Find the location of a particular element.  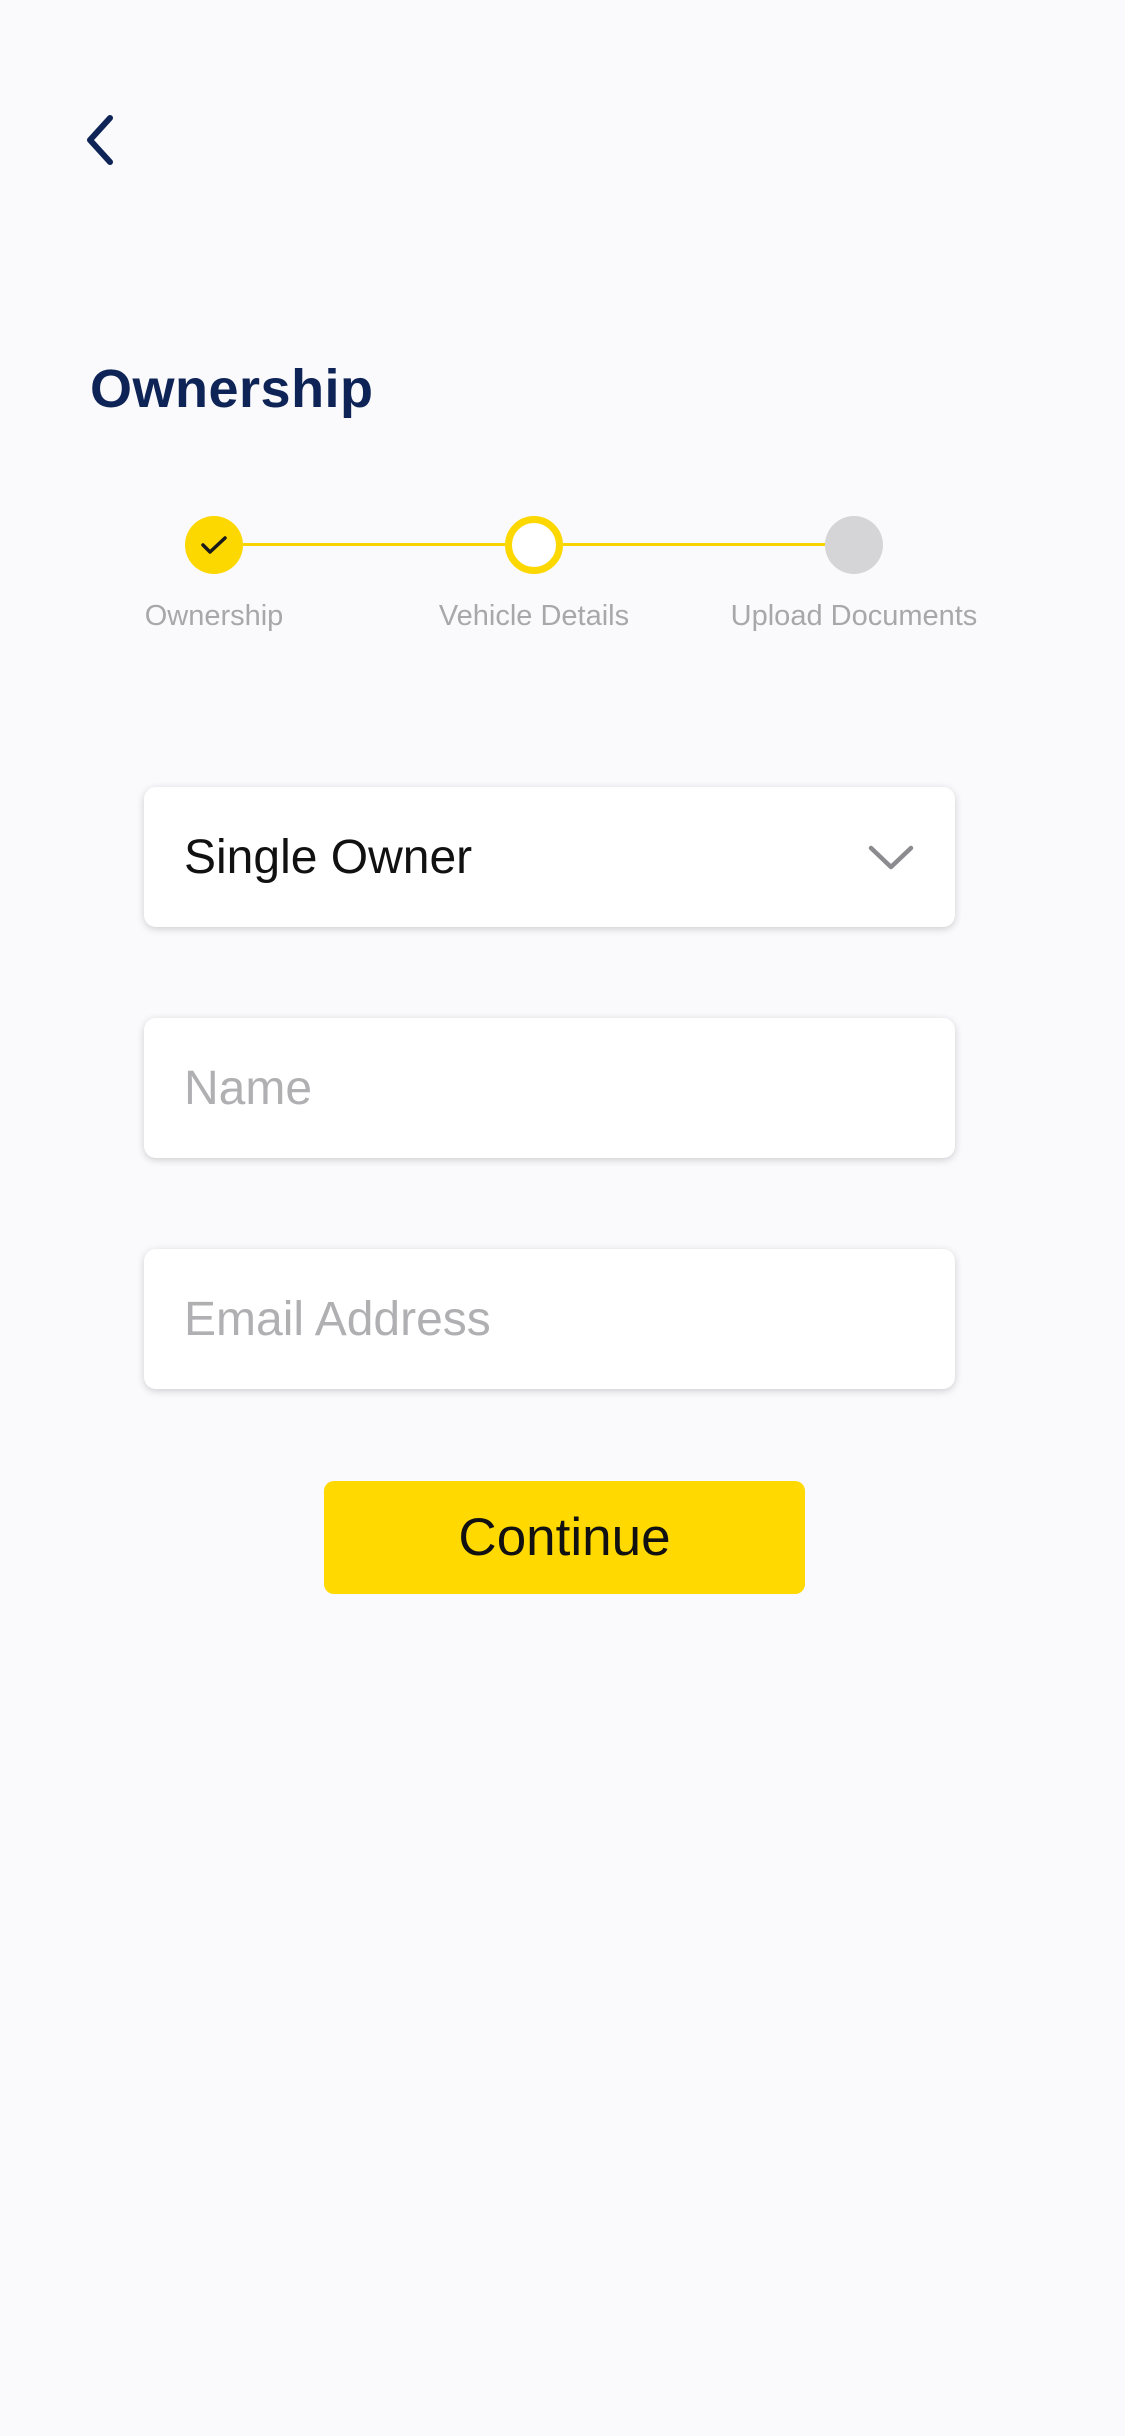

email-field is located at coordinates (549, 1319).